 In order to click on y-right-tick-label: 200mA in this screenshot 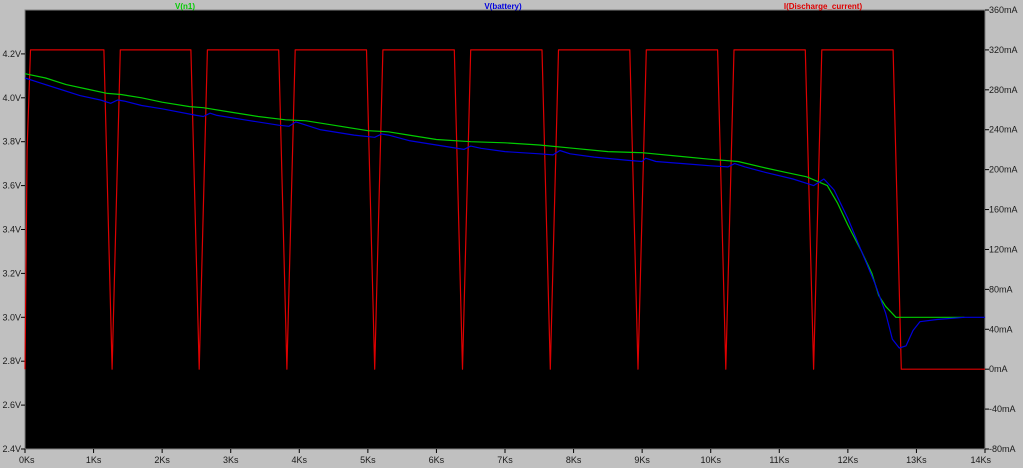, I will do `click(1003, 170)`.